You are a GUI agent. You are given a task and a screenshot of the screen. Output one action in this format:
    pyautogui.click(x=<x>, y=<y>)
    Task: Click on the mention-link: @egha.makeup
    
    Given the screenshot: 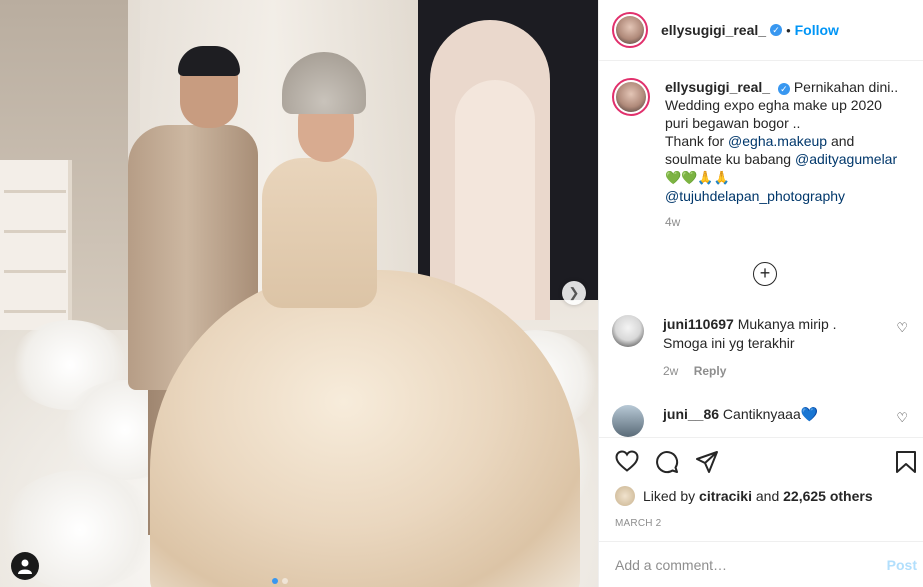 What is the action you would take?
    pyautogui.click(x=777, y=141)
    